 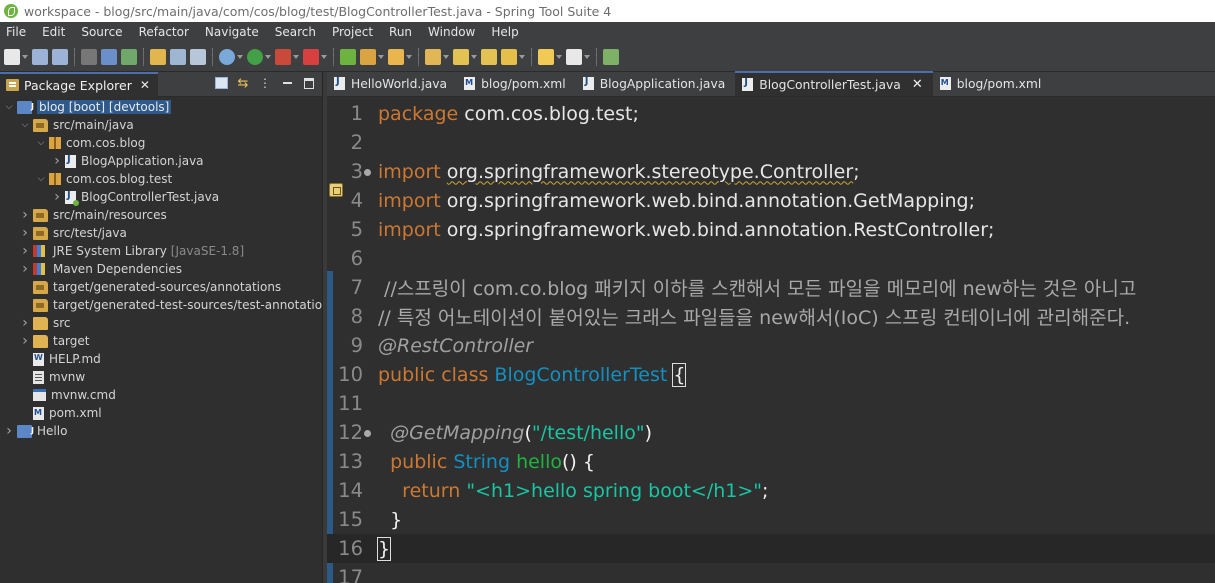 What do you see at coordinates (161, 84) in the screenshot?
I see `package-explorer-tabbar: Package Explorer ✕ ⇆ ⋮` at bounding box center [161, 84].